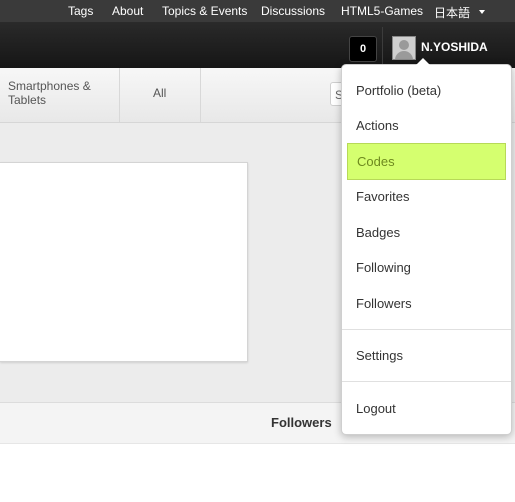  What do you see at coordinates (382, 11) in the screenshot?
I see `nav-link-html5-games: HTML5-Games` at bounding box center [382, 11].